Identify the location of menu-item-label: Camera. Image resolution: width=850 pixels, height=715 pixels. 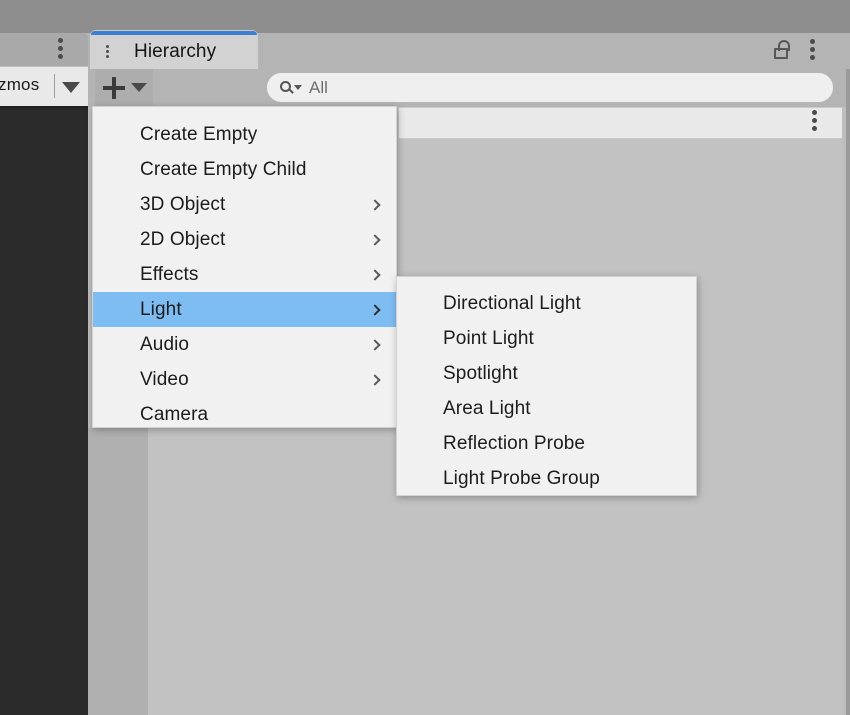
(174, 414).